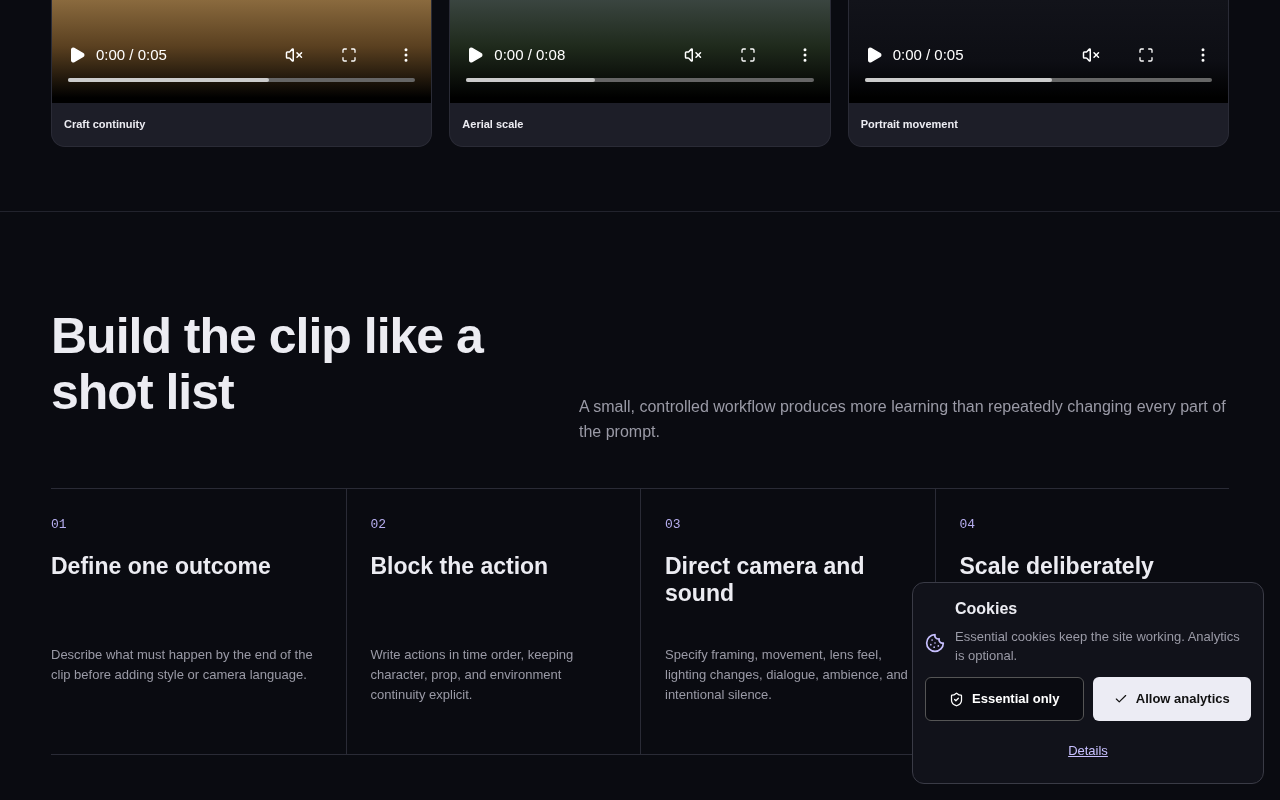 This screenshot has width=1280, height=800. Describe the element at coordinates (105, 125) in the screenshot. I see `video-caption: Craft continuity` at that location.